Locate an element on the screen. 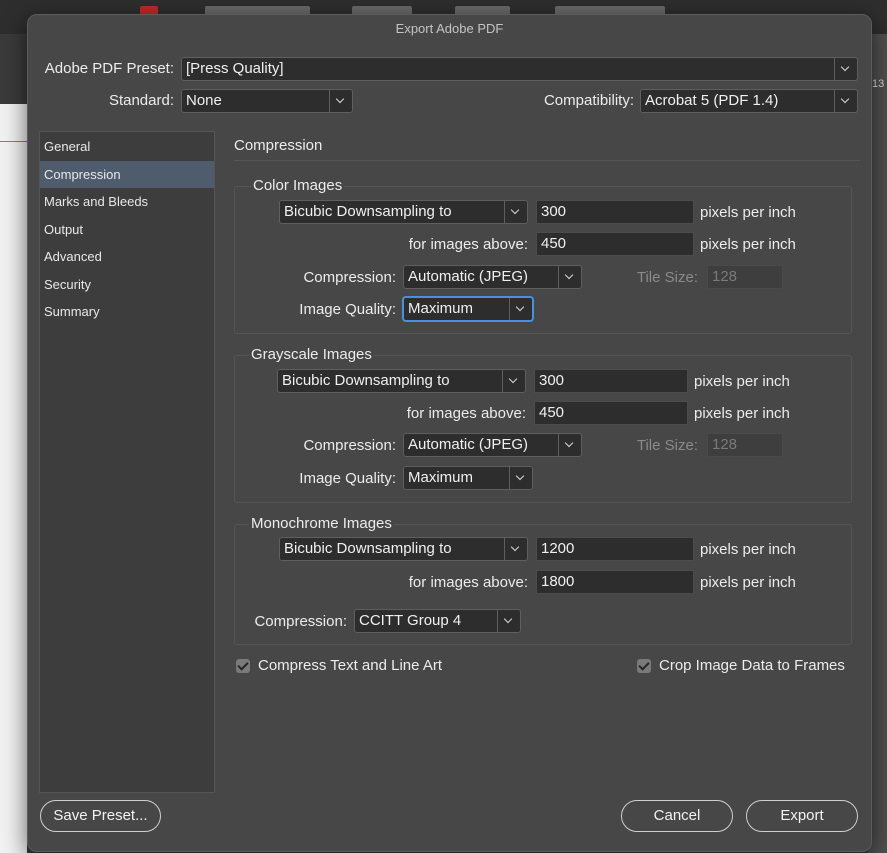 The height and width of the screenshot is (853, 887). grayscale-quality-value: Maximum is located at coordinates (441, 477).